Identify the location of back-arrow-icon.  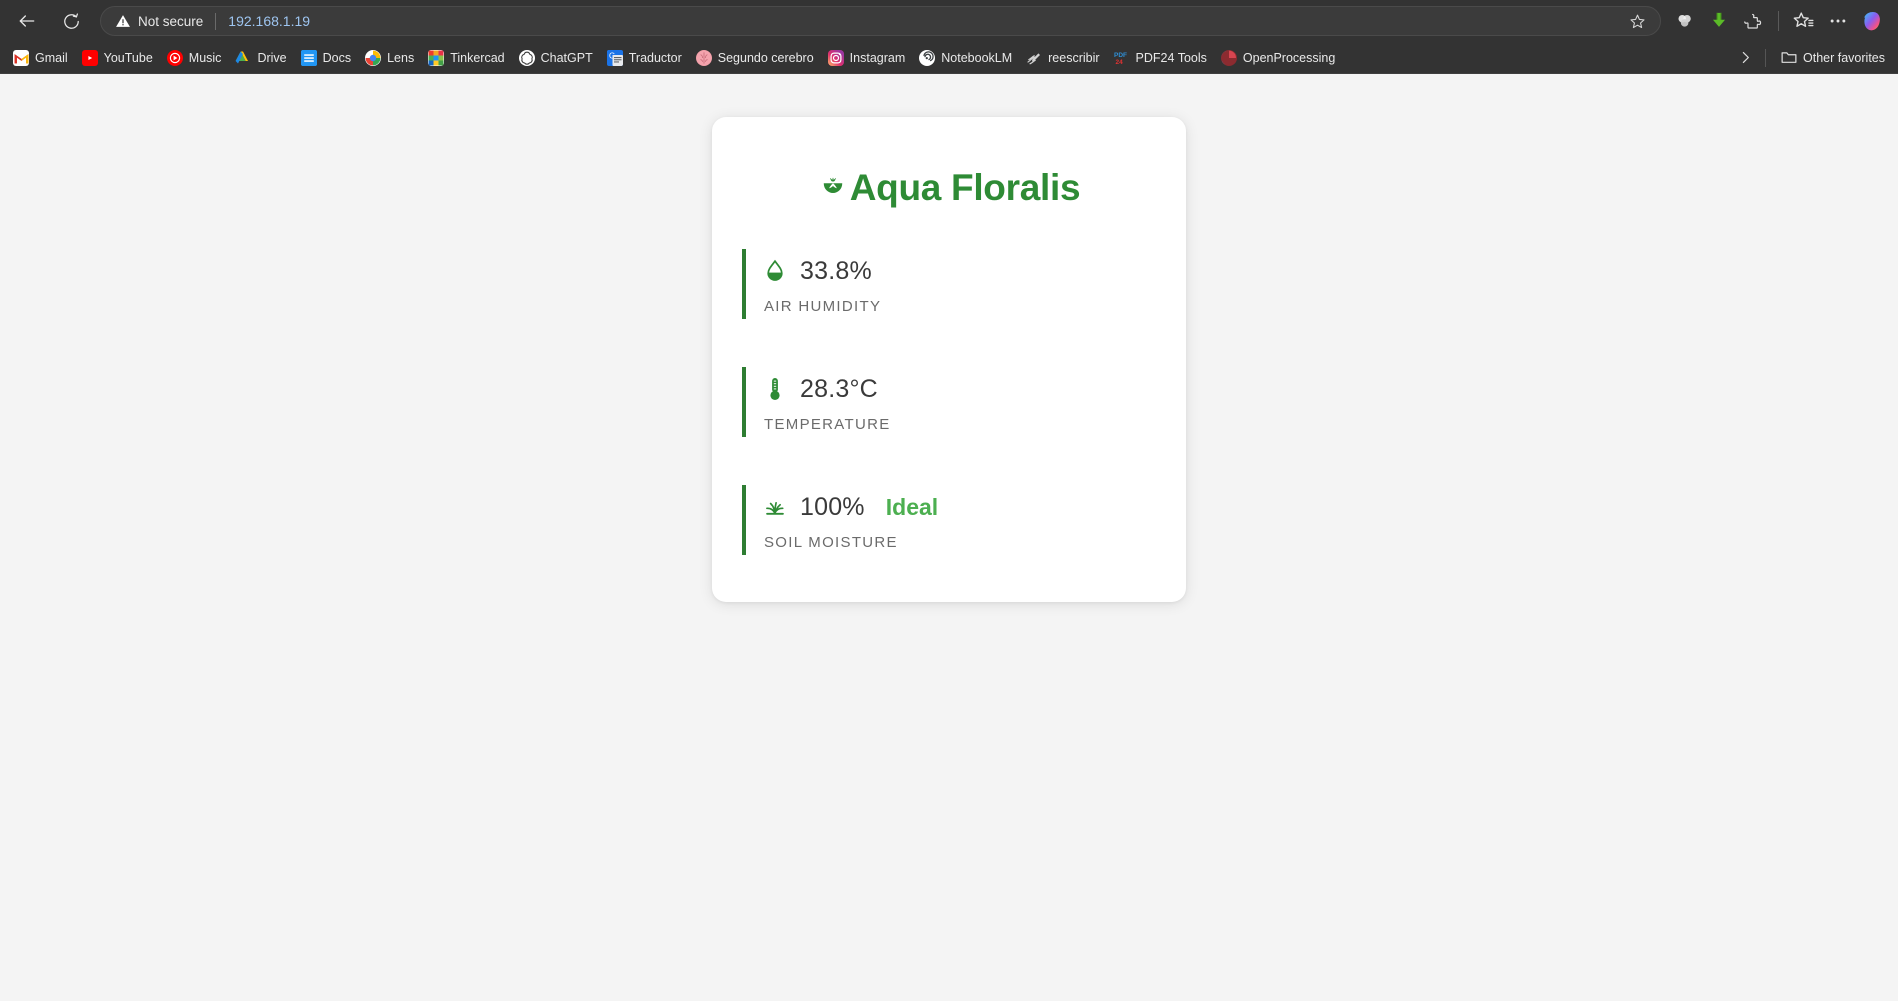
(27, 21).